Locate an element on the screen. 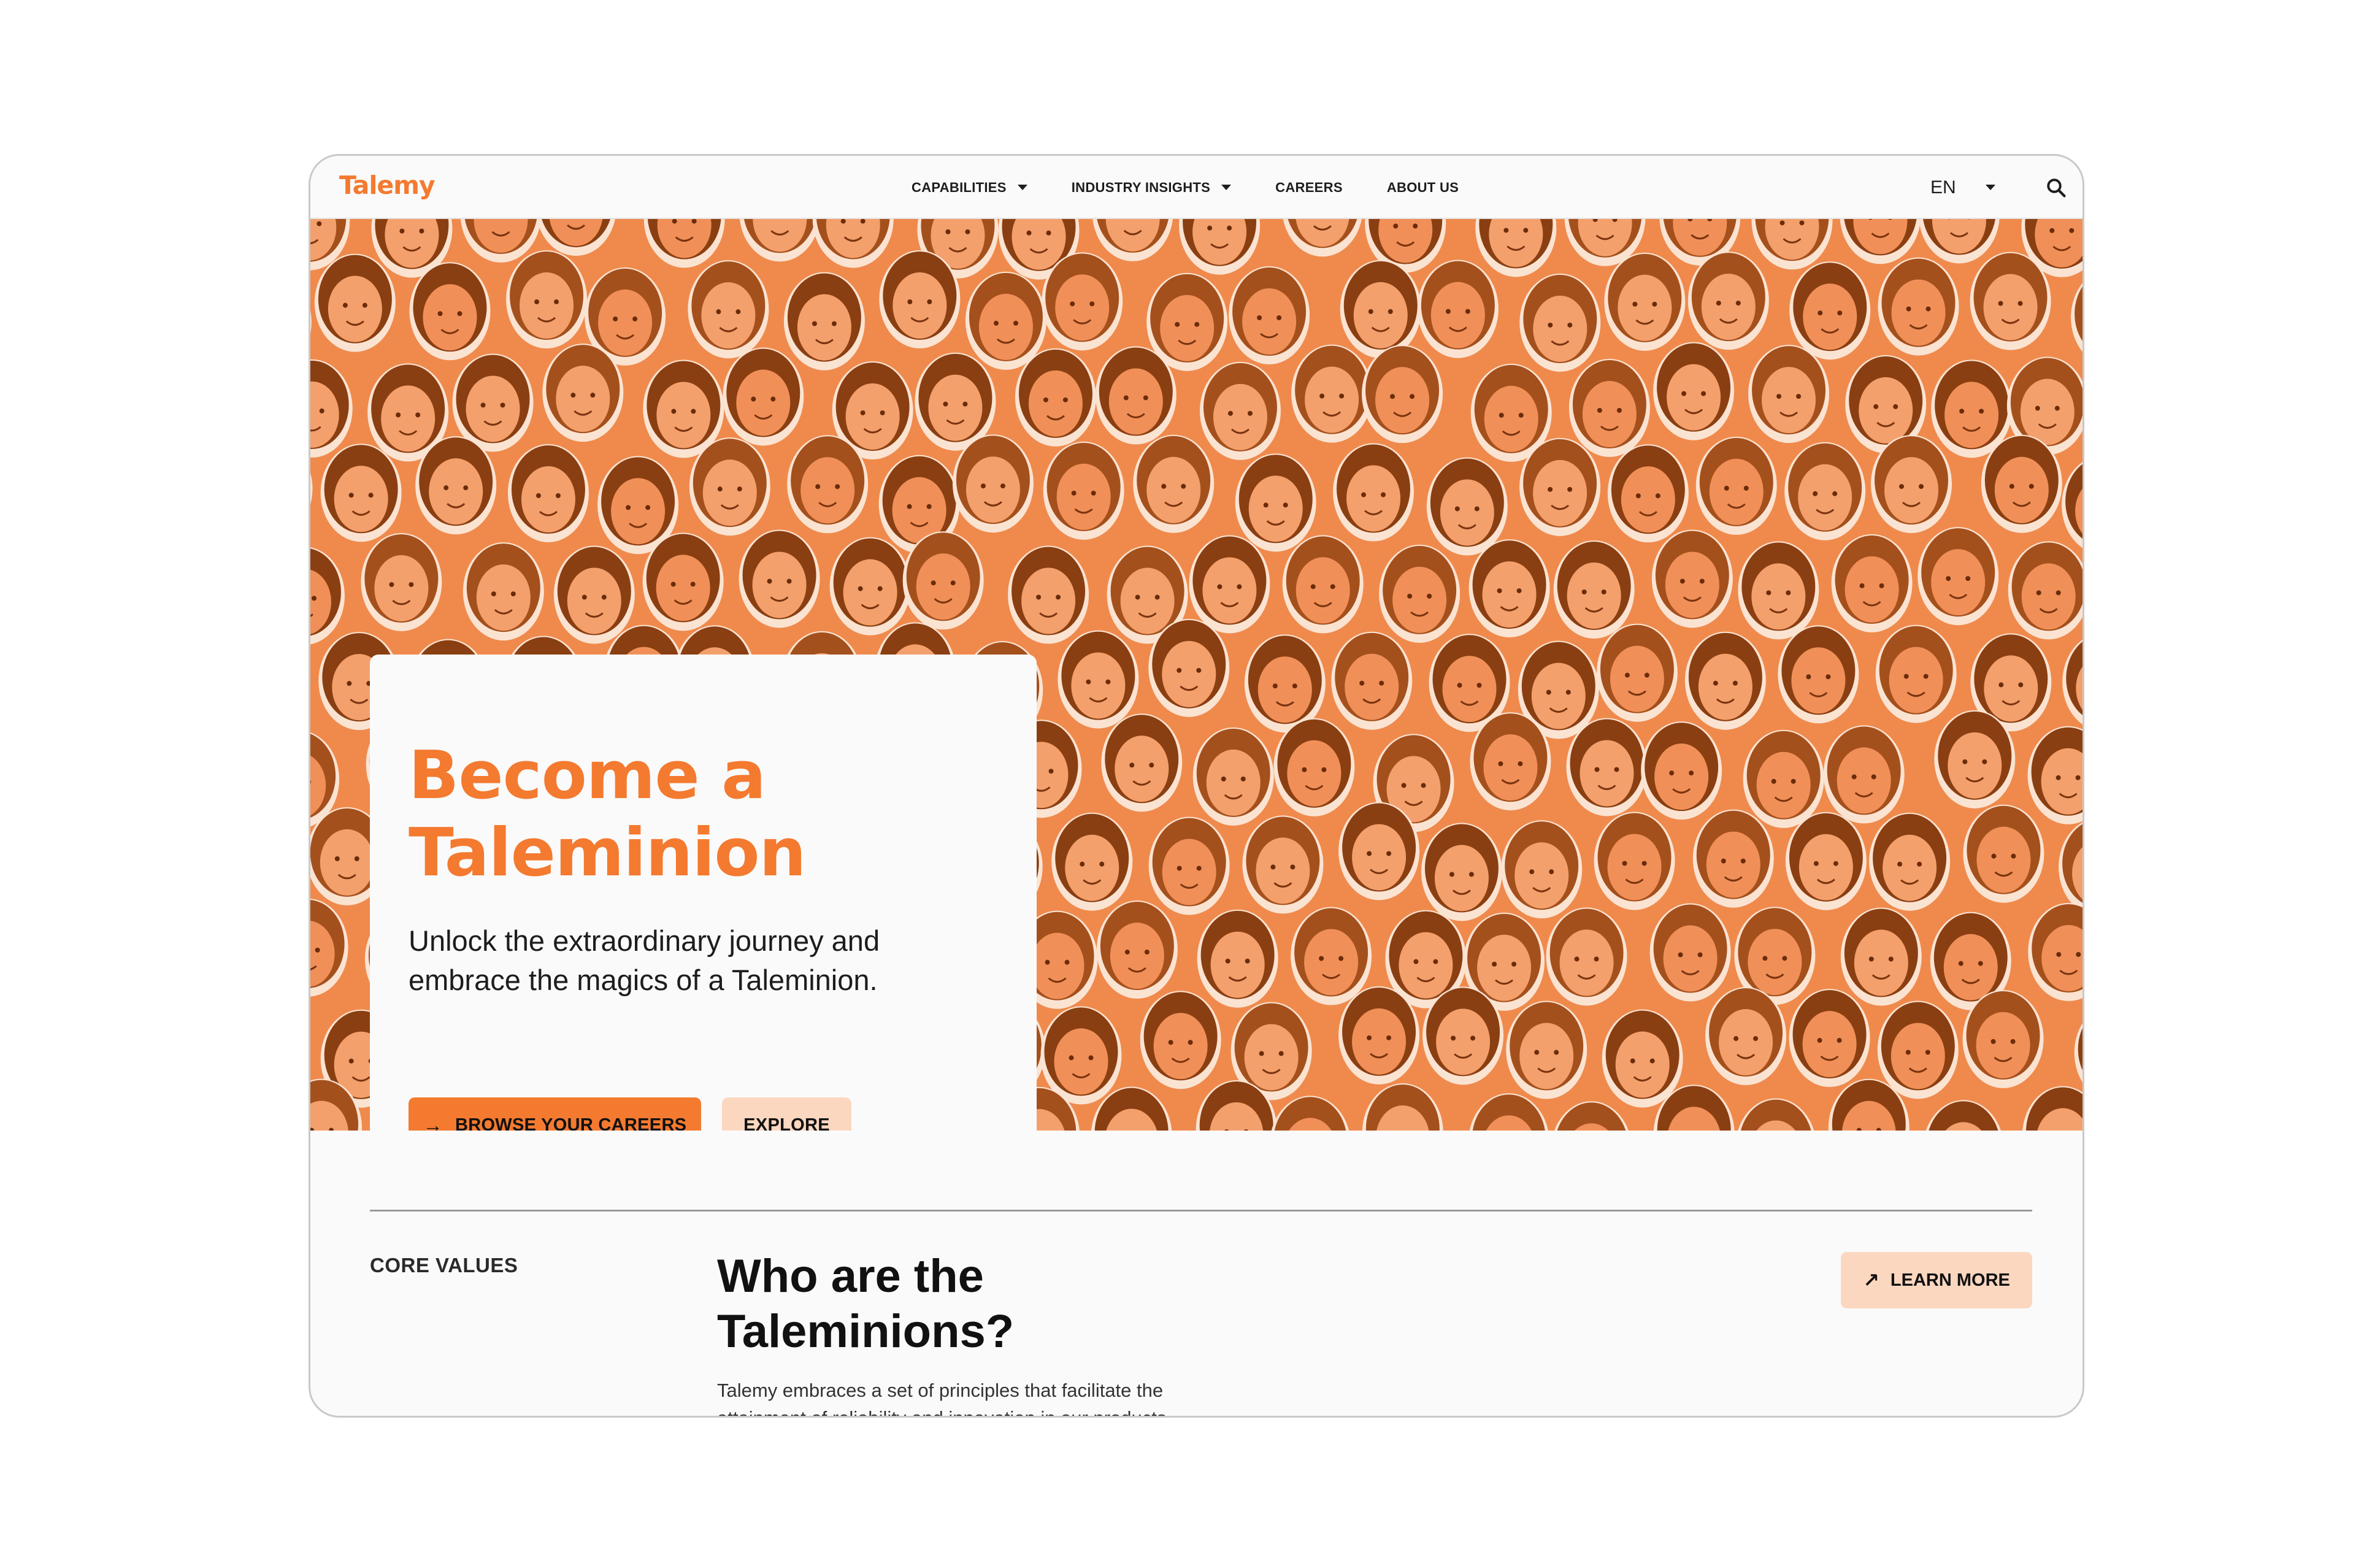 The width and height of the screenshot is (2380, 1563). language-selector: EN is located at coordinates (1963, 187).